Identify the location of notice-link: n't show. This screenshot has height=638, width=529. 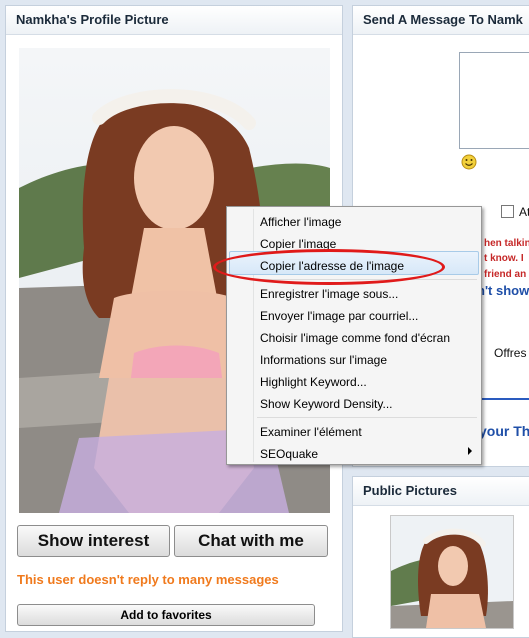
(503, 290).